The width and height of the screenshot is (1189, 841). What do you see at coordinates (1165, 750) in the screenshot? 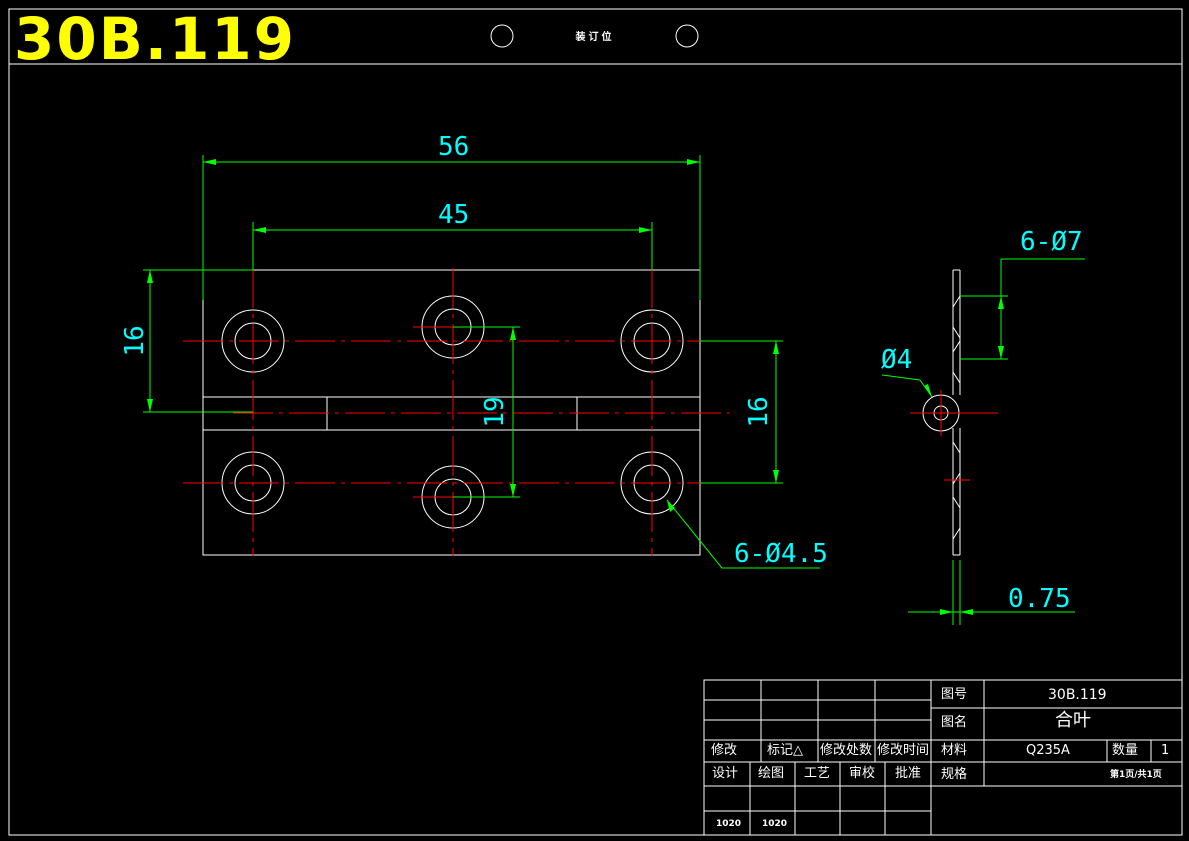
I see `qty-value: 1` at bounding box center [1165, 750].